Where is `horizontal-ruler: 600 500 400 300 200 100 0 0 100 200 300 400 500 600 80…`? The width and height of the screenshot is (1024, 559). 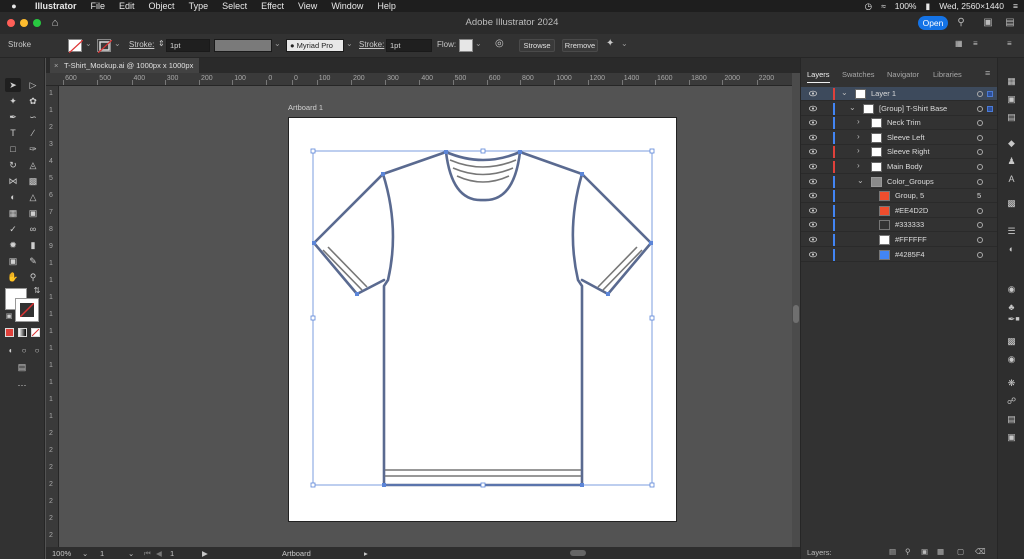 horizontal-ruler: 600 500 400 300 200 100 0 0 100 200 300 400 500 600 80… is located at coordinates (419, 79).